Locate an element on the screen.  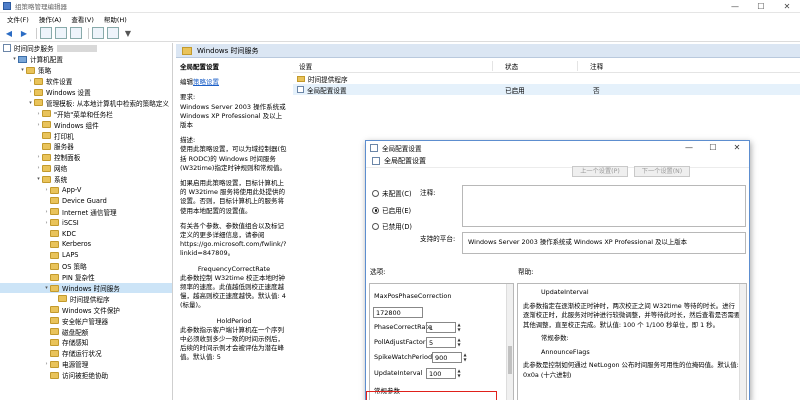
option-input: 900 is located at coordinates (447, 357).